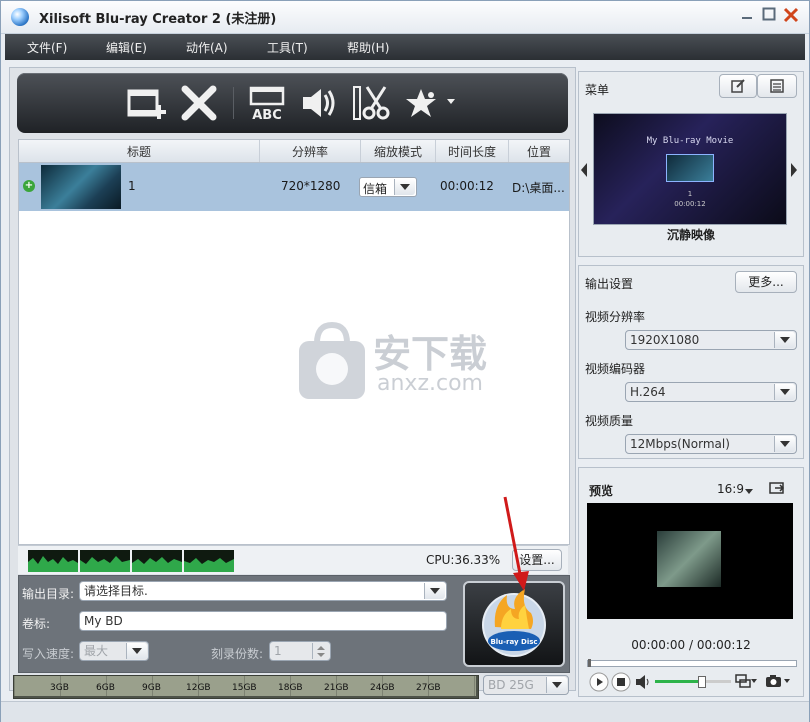 The image size is (810, 722). I want to click on video-codec-value: H.264, so click(648, 392).